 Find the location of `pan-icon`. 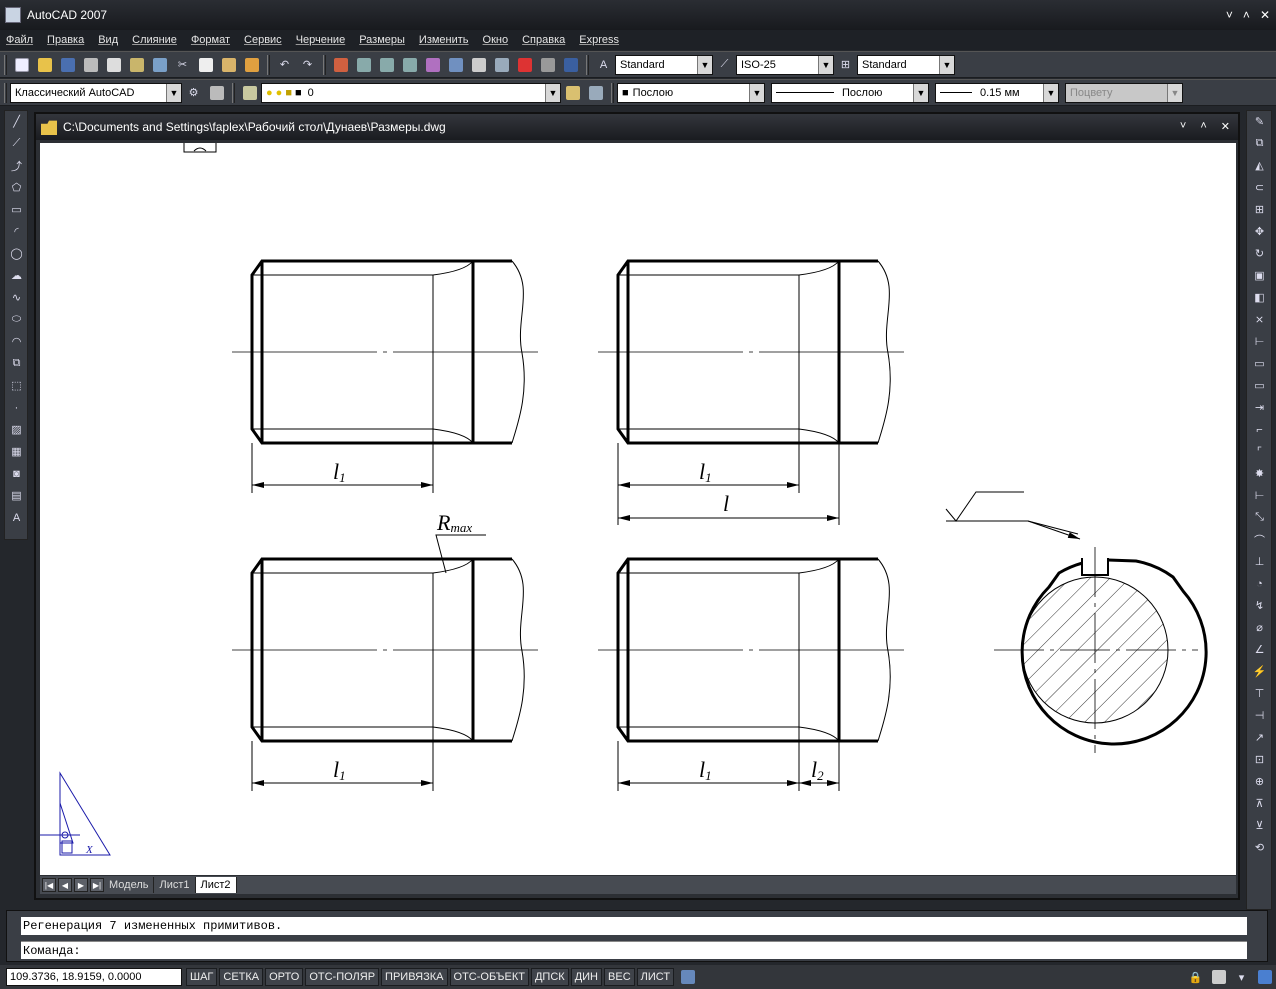

pan-icon is located at coordinates (340, 64).